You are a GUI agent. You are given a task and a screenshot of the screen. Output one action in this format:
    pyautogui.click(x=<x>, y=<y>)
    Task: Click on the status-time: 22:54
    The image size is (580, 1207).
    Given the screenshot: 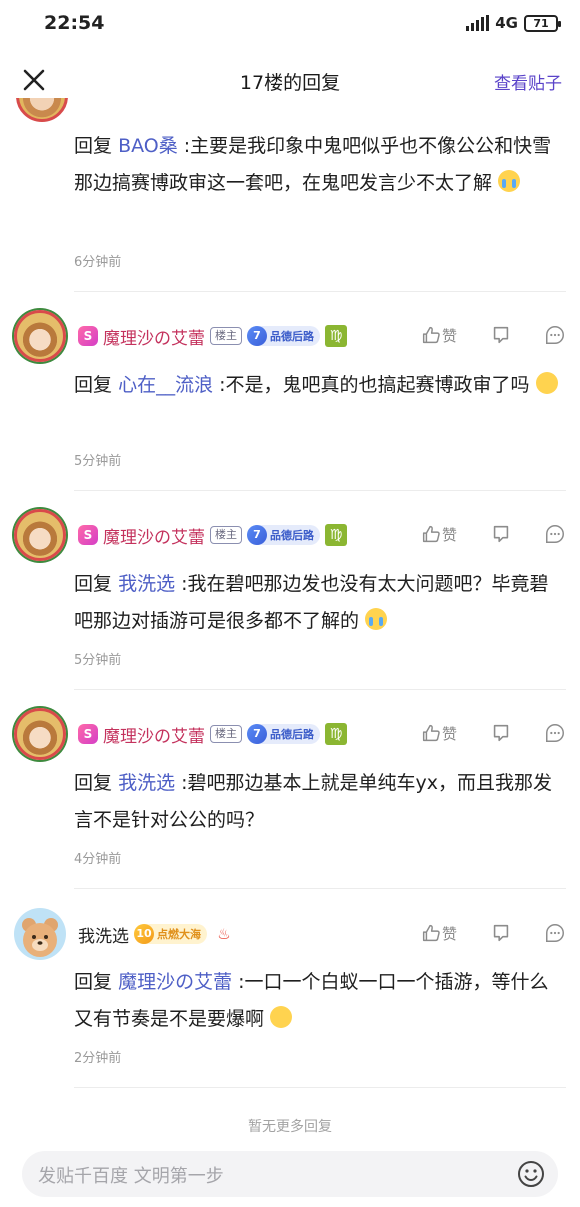 What is the action you would take?
    pyautogui.click(x=74, y=23)
    